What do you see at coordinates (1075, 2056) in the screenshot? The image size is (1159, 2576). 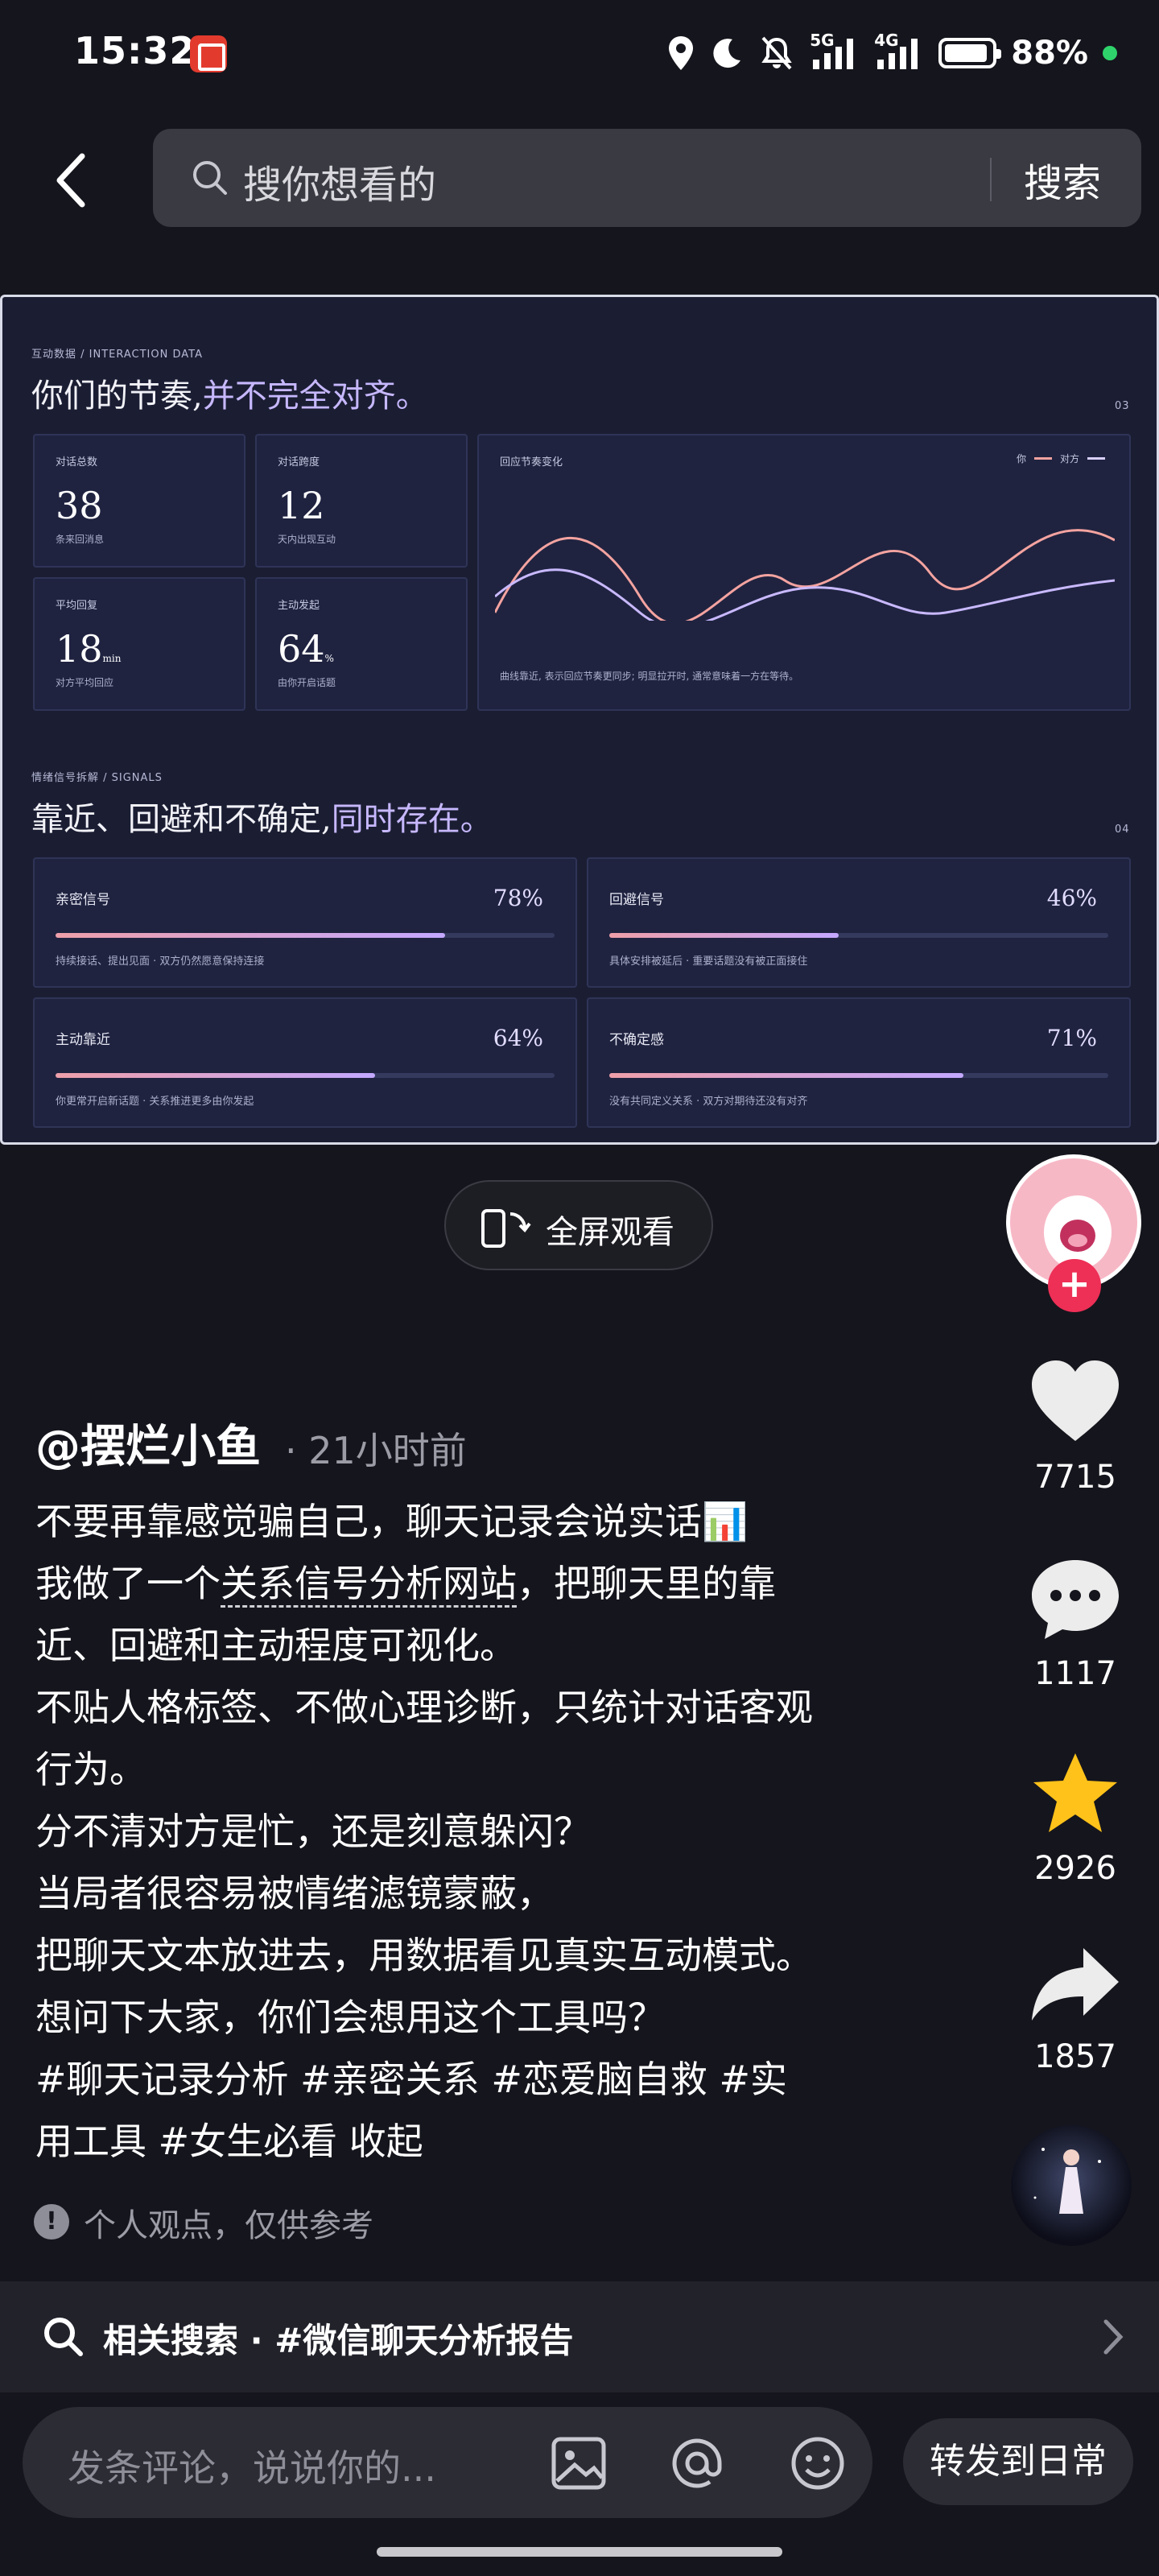 I see `share-count: 1857` at bounding box center [1075, 2056].